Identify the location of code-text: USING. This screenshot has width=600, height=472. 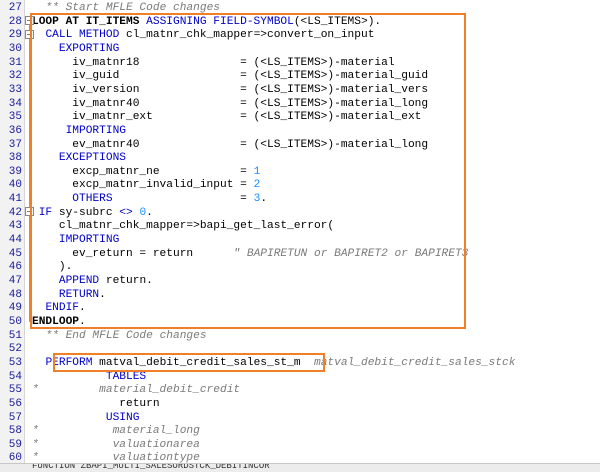
(86, 418).